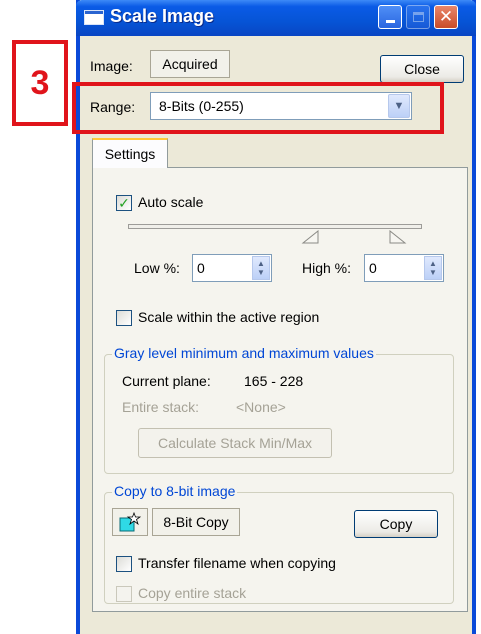 This screenshot has height=634, width=481. I want to click on new-image-icon, so click(130, 522).